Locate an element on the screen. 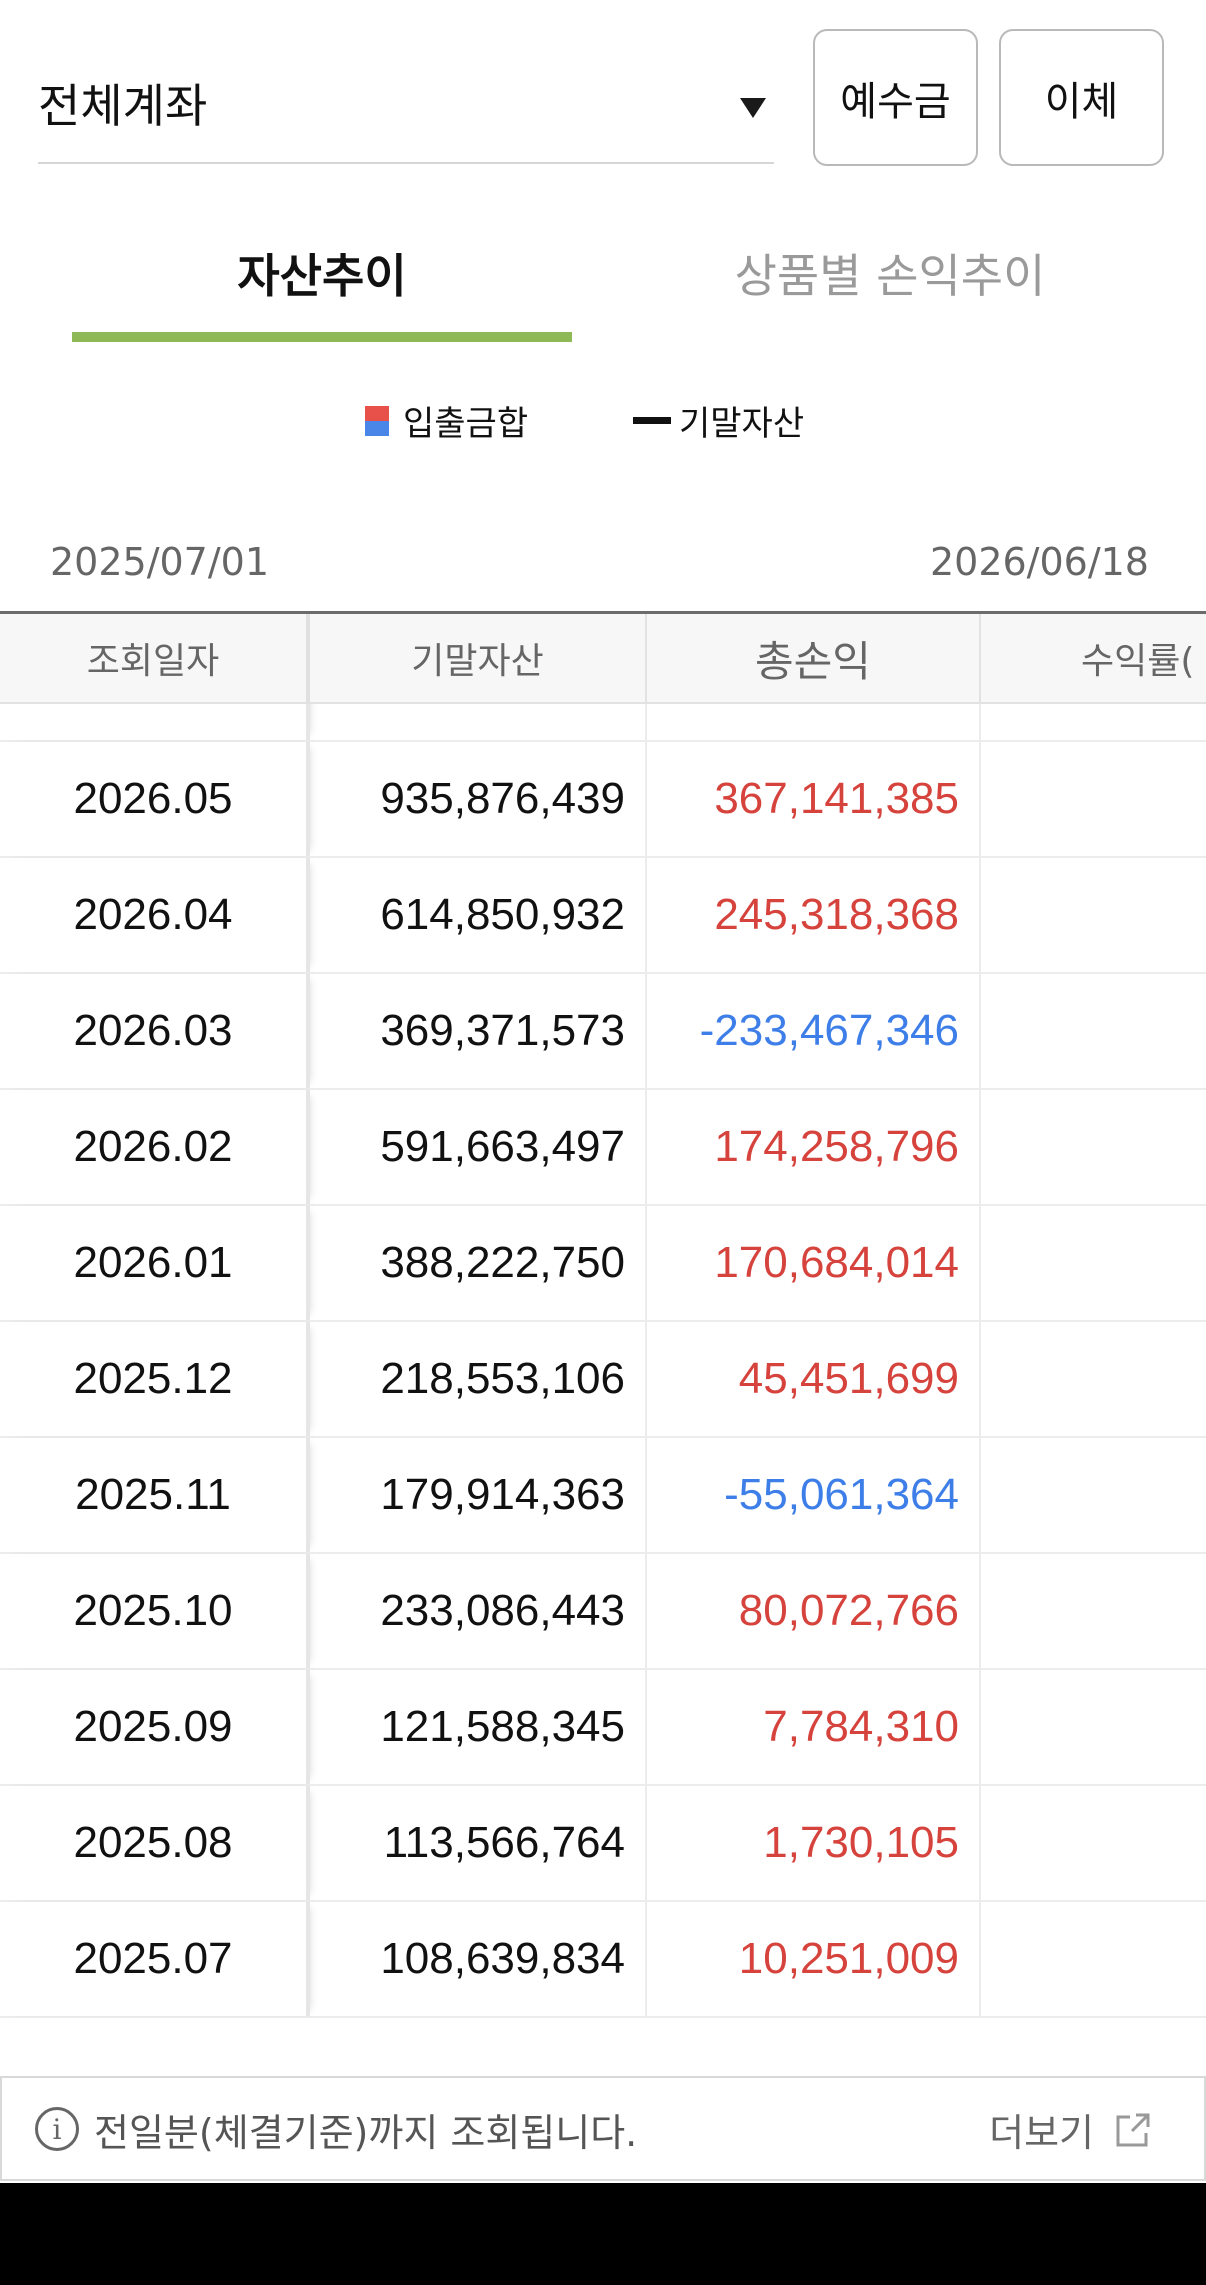  chart-legend: 입출금합 기말자산 is located at coordinates (603, 421).